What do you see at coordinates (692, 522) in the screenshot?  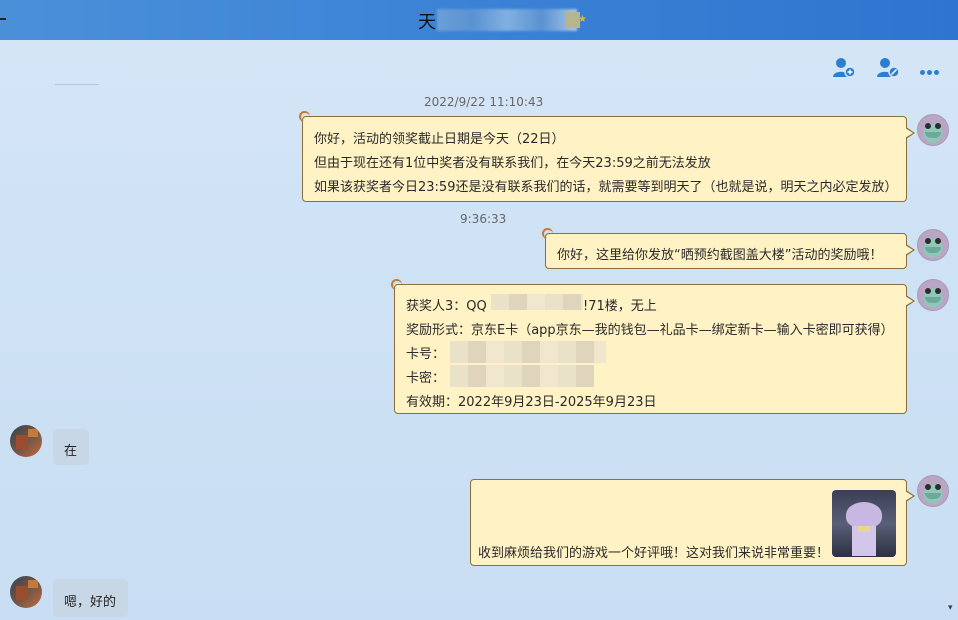 I see `message-bubble: 收到麻烦给我们的游戏一个好评哦！这对我们来说非常重要！` at bounding box center [692, 522].